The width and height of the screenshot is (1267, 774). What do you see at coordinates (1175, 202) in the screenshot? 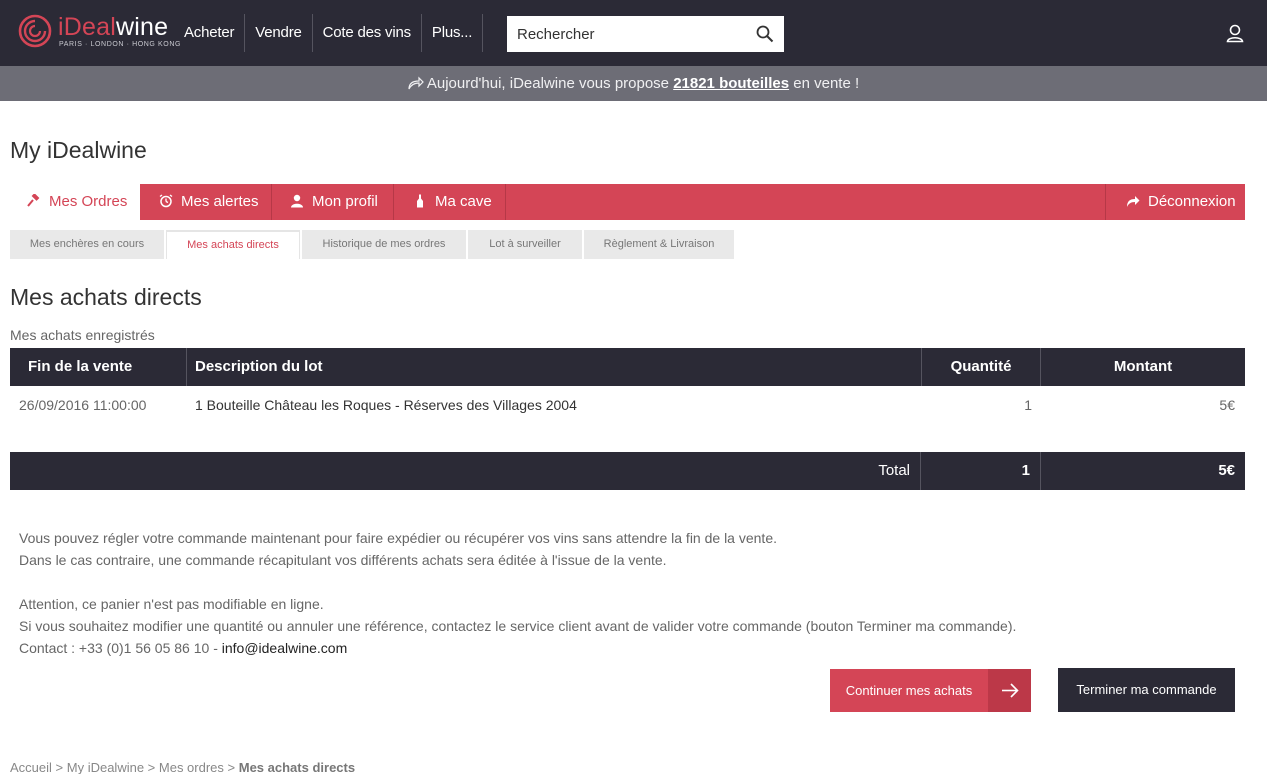
I see `logout-button: Déconnexion` at bounding box center [1175, 202].